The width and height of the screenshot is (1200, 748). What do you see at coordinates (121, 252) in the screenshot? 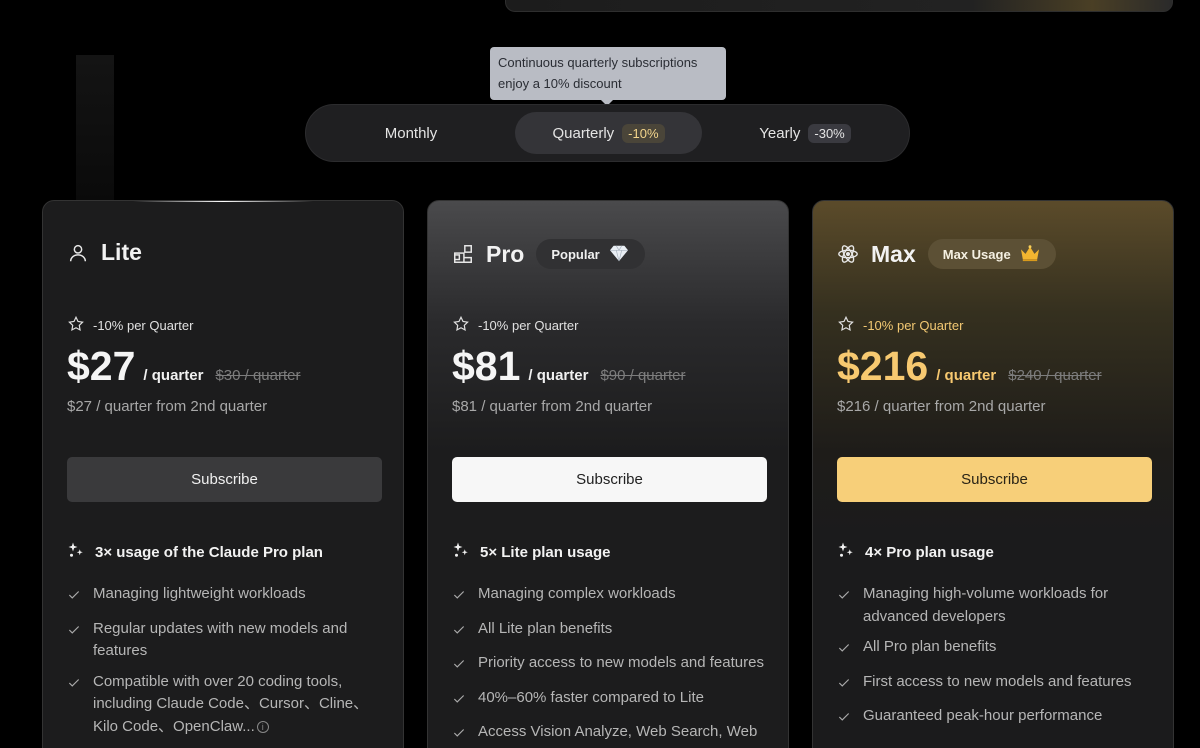
I see `plan-name: Lite` at bounding box center [121, 252].